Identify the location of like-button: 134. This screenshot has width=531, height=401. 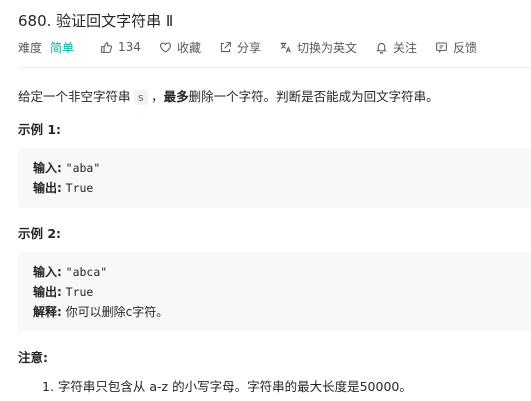
(120, 47).